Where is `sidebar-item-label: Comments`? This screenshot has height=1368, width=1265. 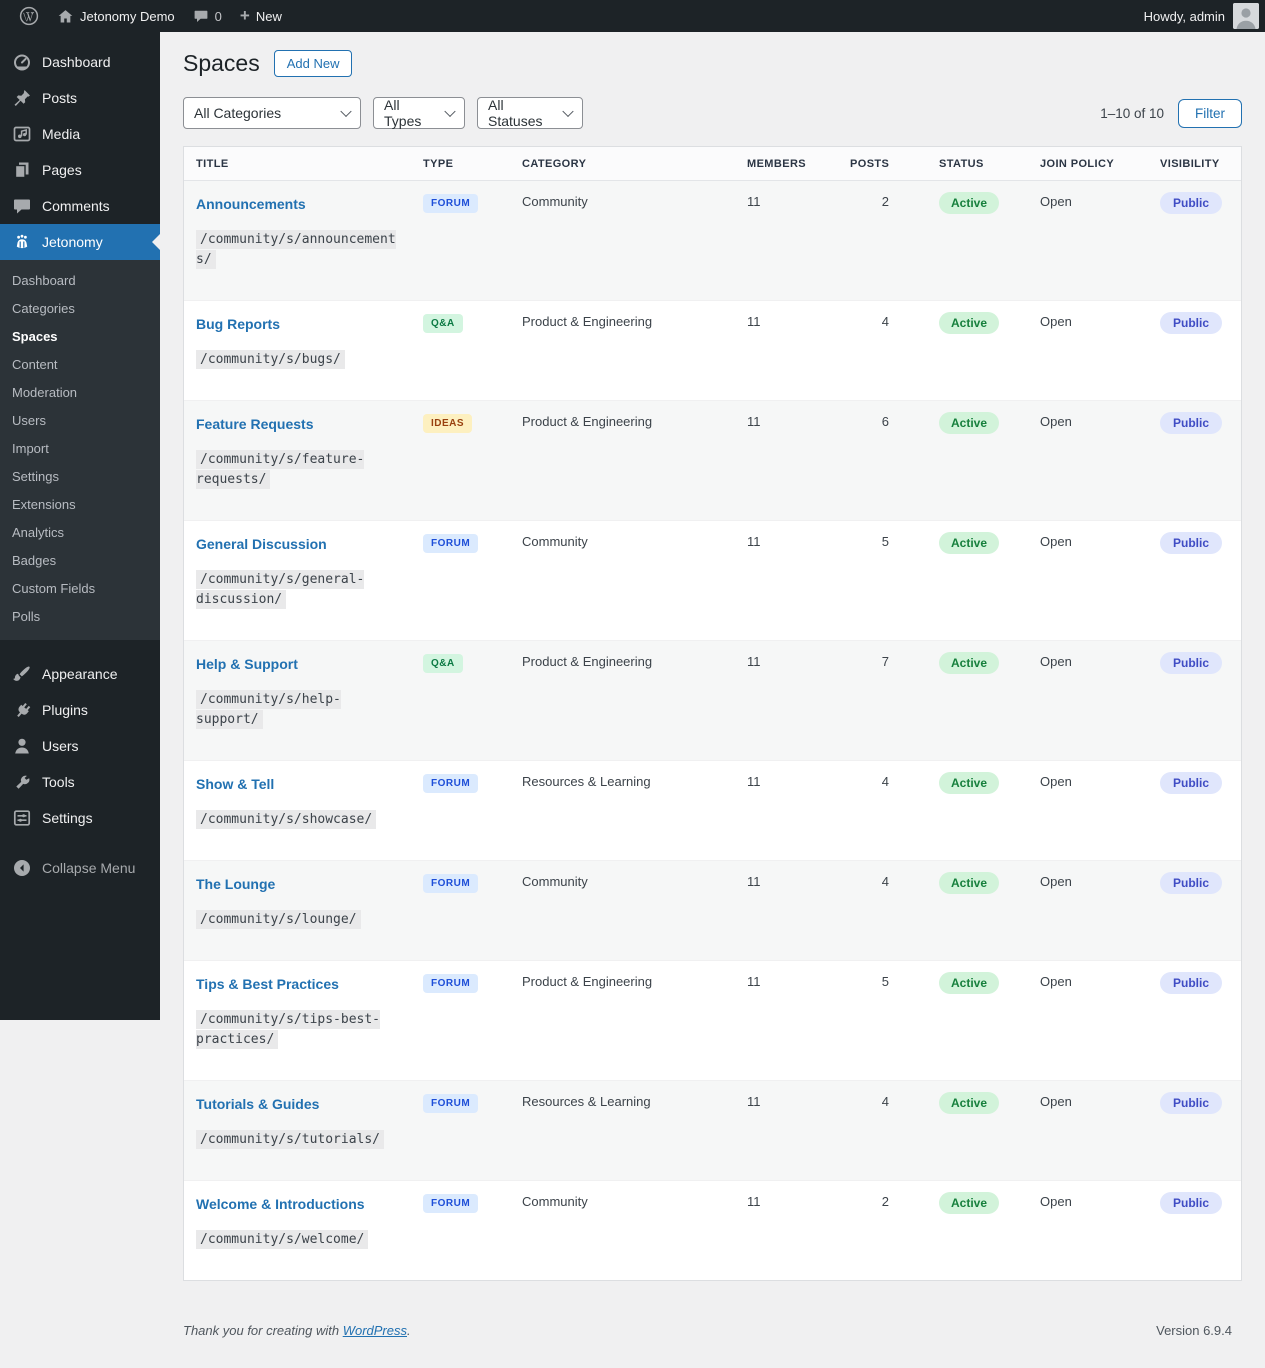
sidebar-item-label: Comments is located at coordinates (76, 206).